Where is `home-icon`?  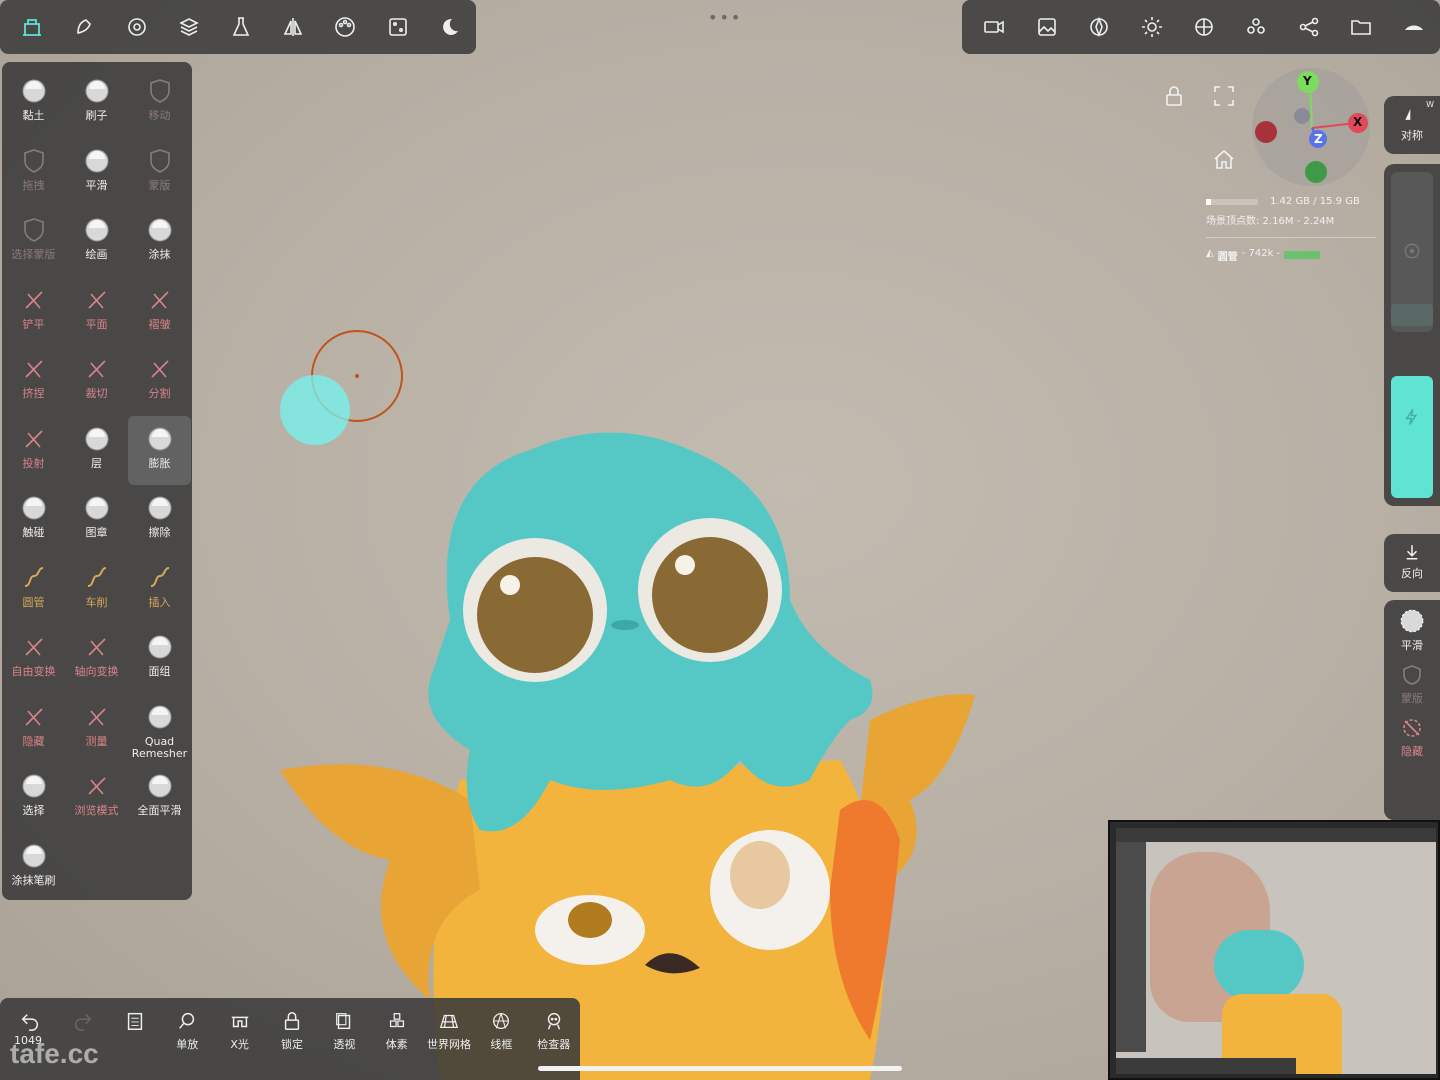
home-icon is located at coordinates (1224, 160).